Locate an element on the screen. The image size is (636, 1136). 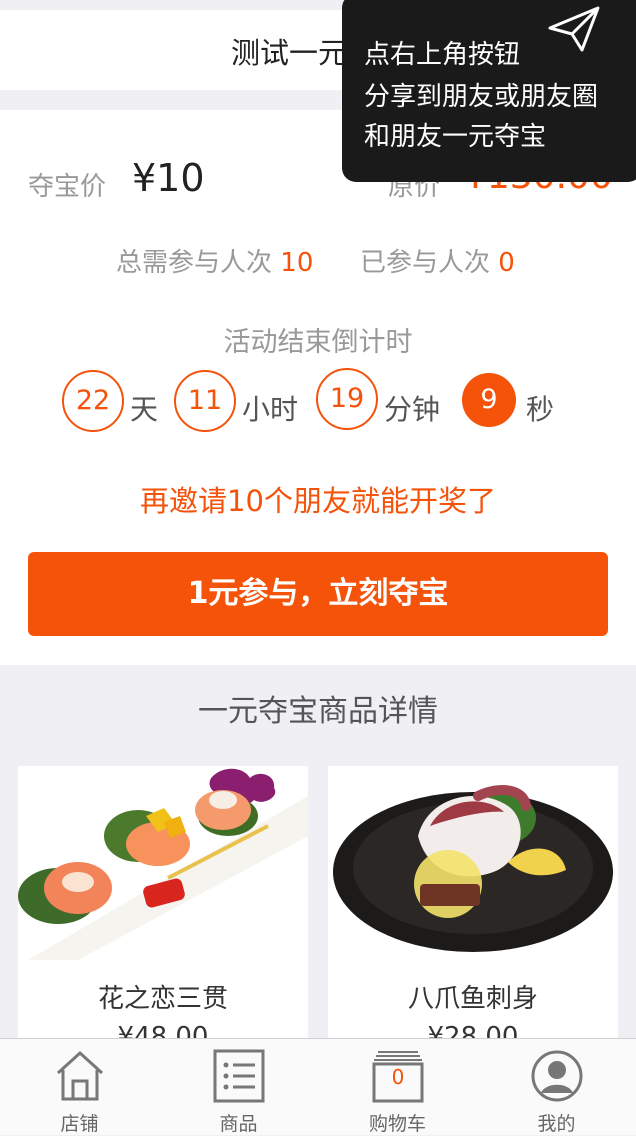
send-icon is located at coordinates (574, 28).